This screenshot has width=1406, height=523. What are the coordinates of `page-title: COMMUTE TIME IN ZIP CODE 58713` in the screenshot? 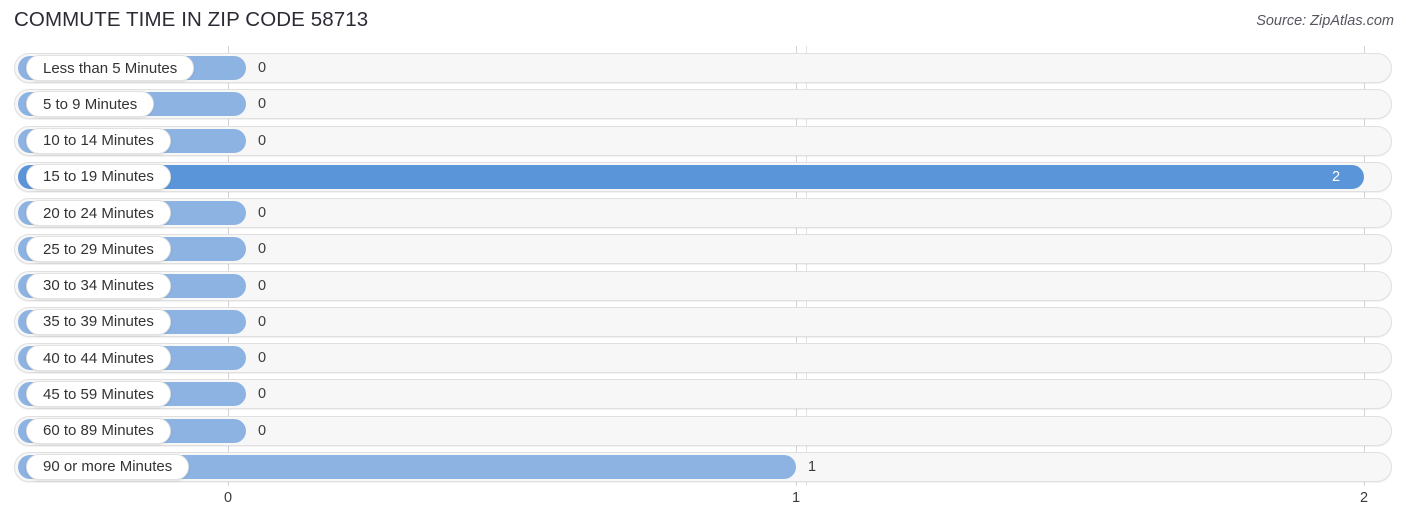 It's located at (191, 19).